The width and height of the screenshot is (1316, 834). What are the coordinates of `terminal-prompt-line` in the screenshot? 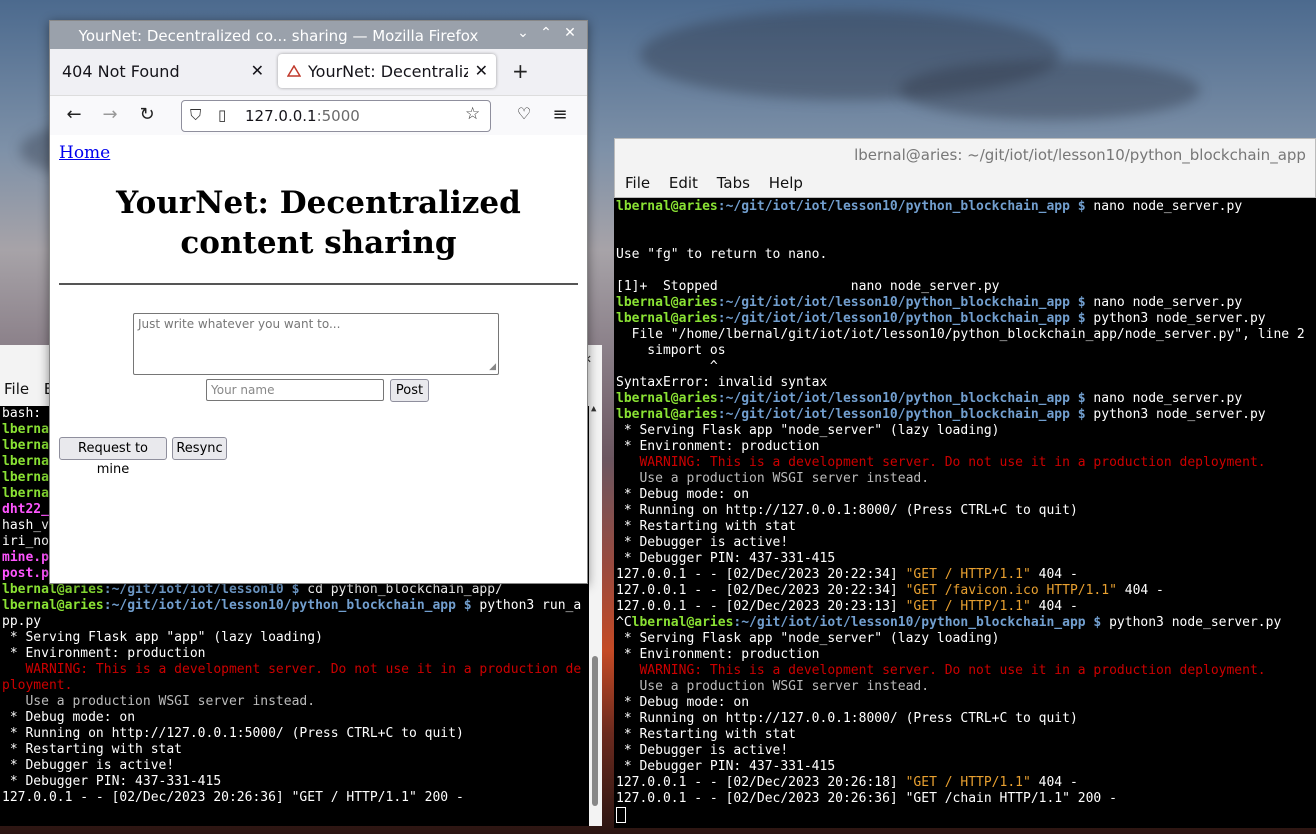 It's located at (621, 815).